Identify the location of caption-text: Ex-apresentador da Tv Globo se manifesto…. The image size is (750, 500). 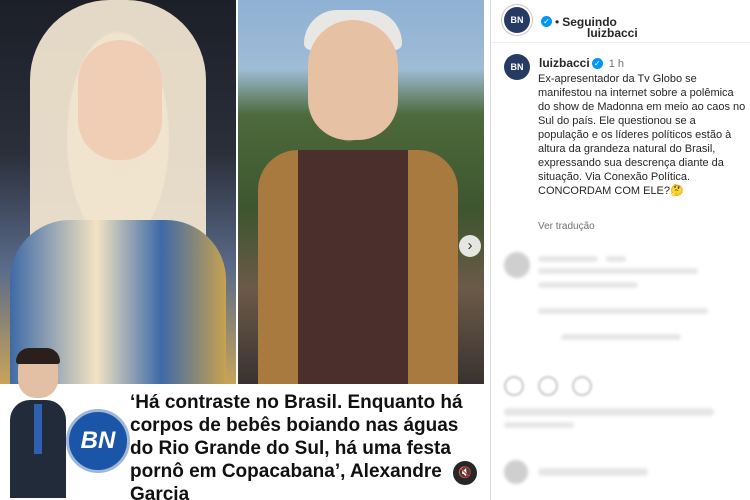
(642, 135).